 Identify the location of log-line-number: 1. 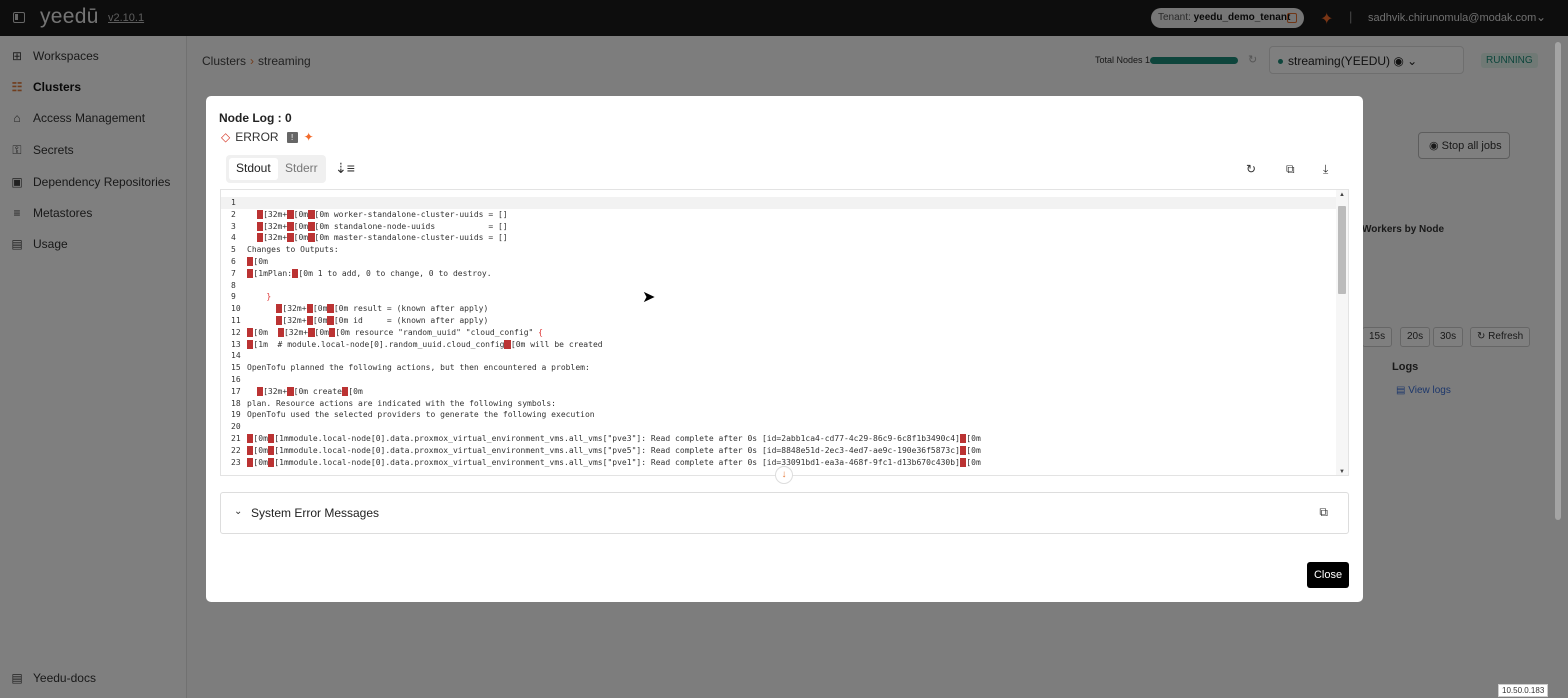
(233, 202).